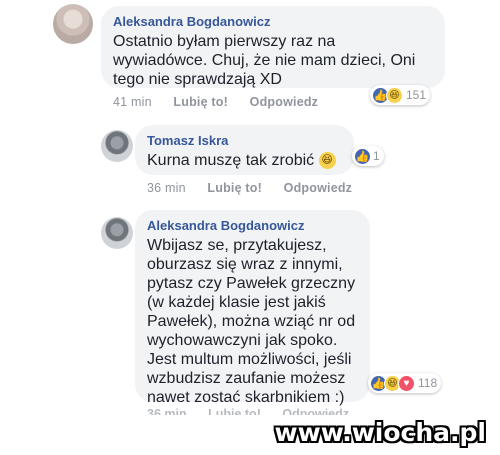  I want to click on comment-bubble: Tomasz Iskra Kurna muszę tak zrobić 😆, so click(244, 150).